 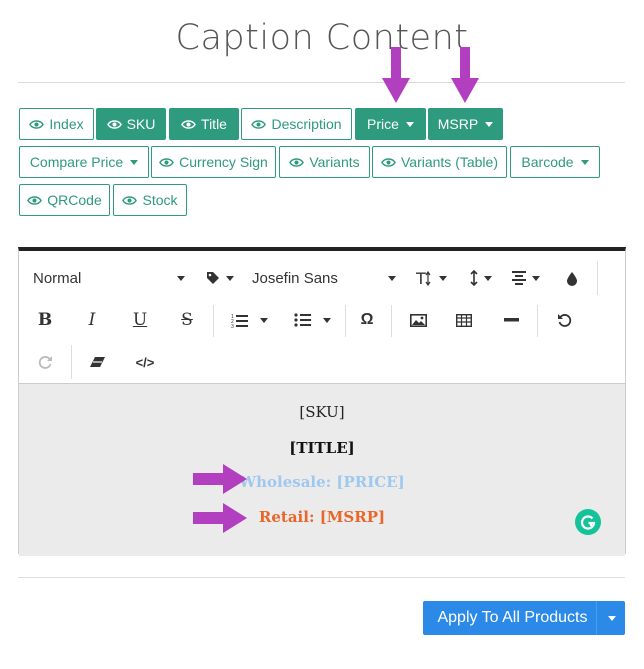 I want to click on svg-text: T, so click(x=421, y=278).